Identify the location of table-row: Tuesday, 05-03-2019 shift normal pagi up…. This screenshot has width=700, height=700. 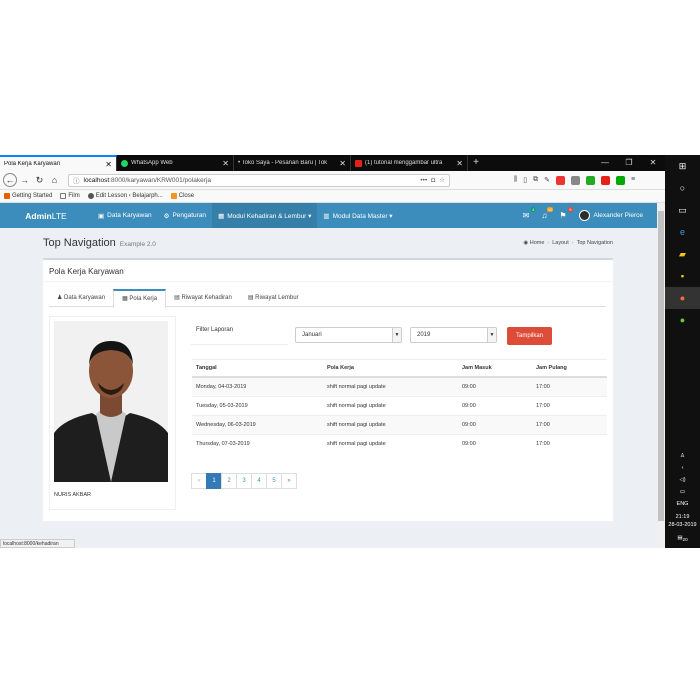
(399, 405).